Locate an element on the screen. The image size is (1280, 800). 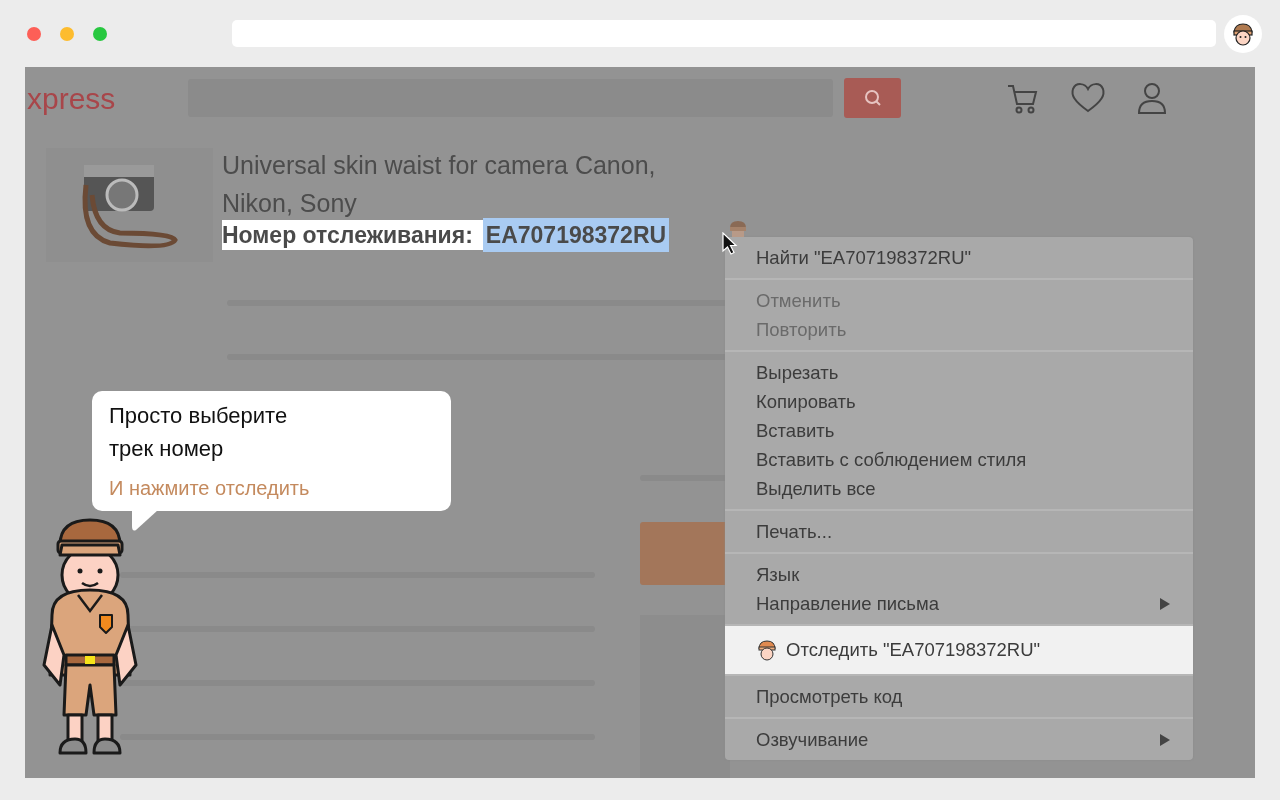
menu-item: Отследить "EA707198372RU" is located at coordinates (959, 650).